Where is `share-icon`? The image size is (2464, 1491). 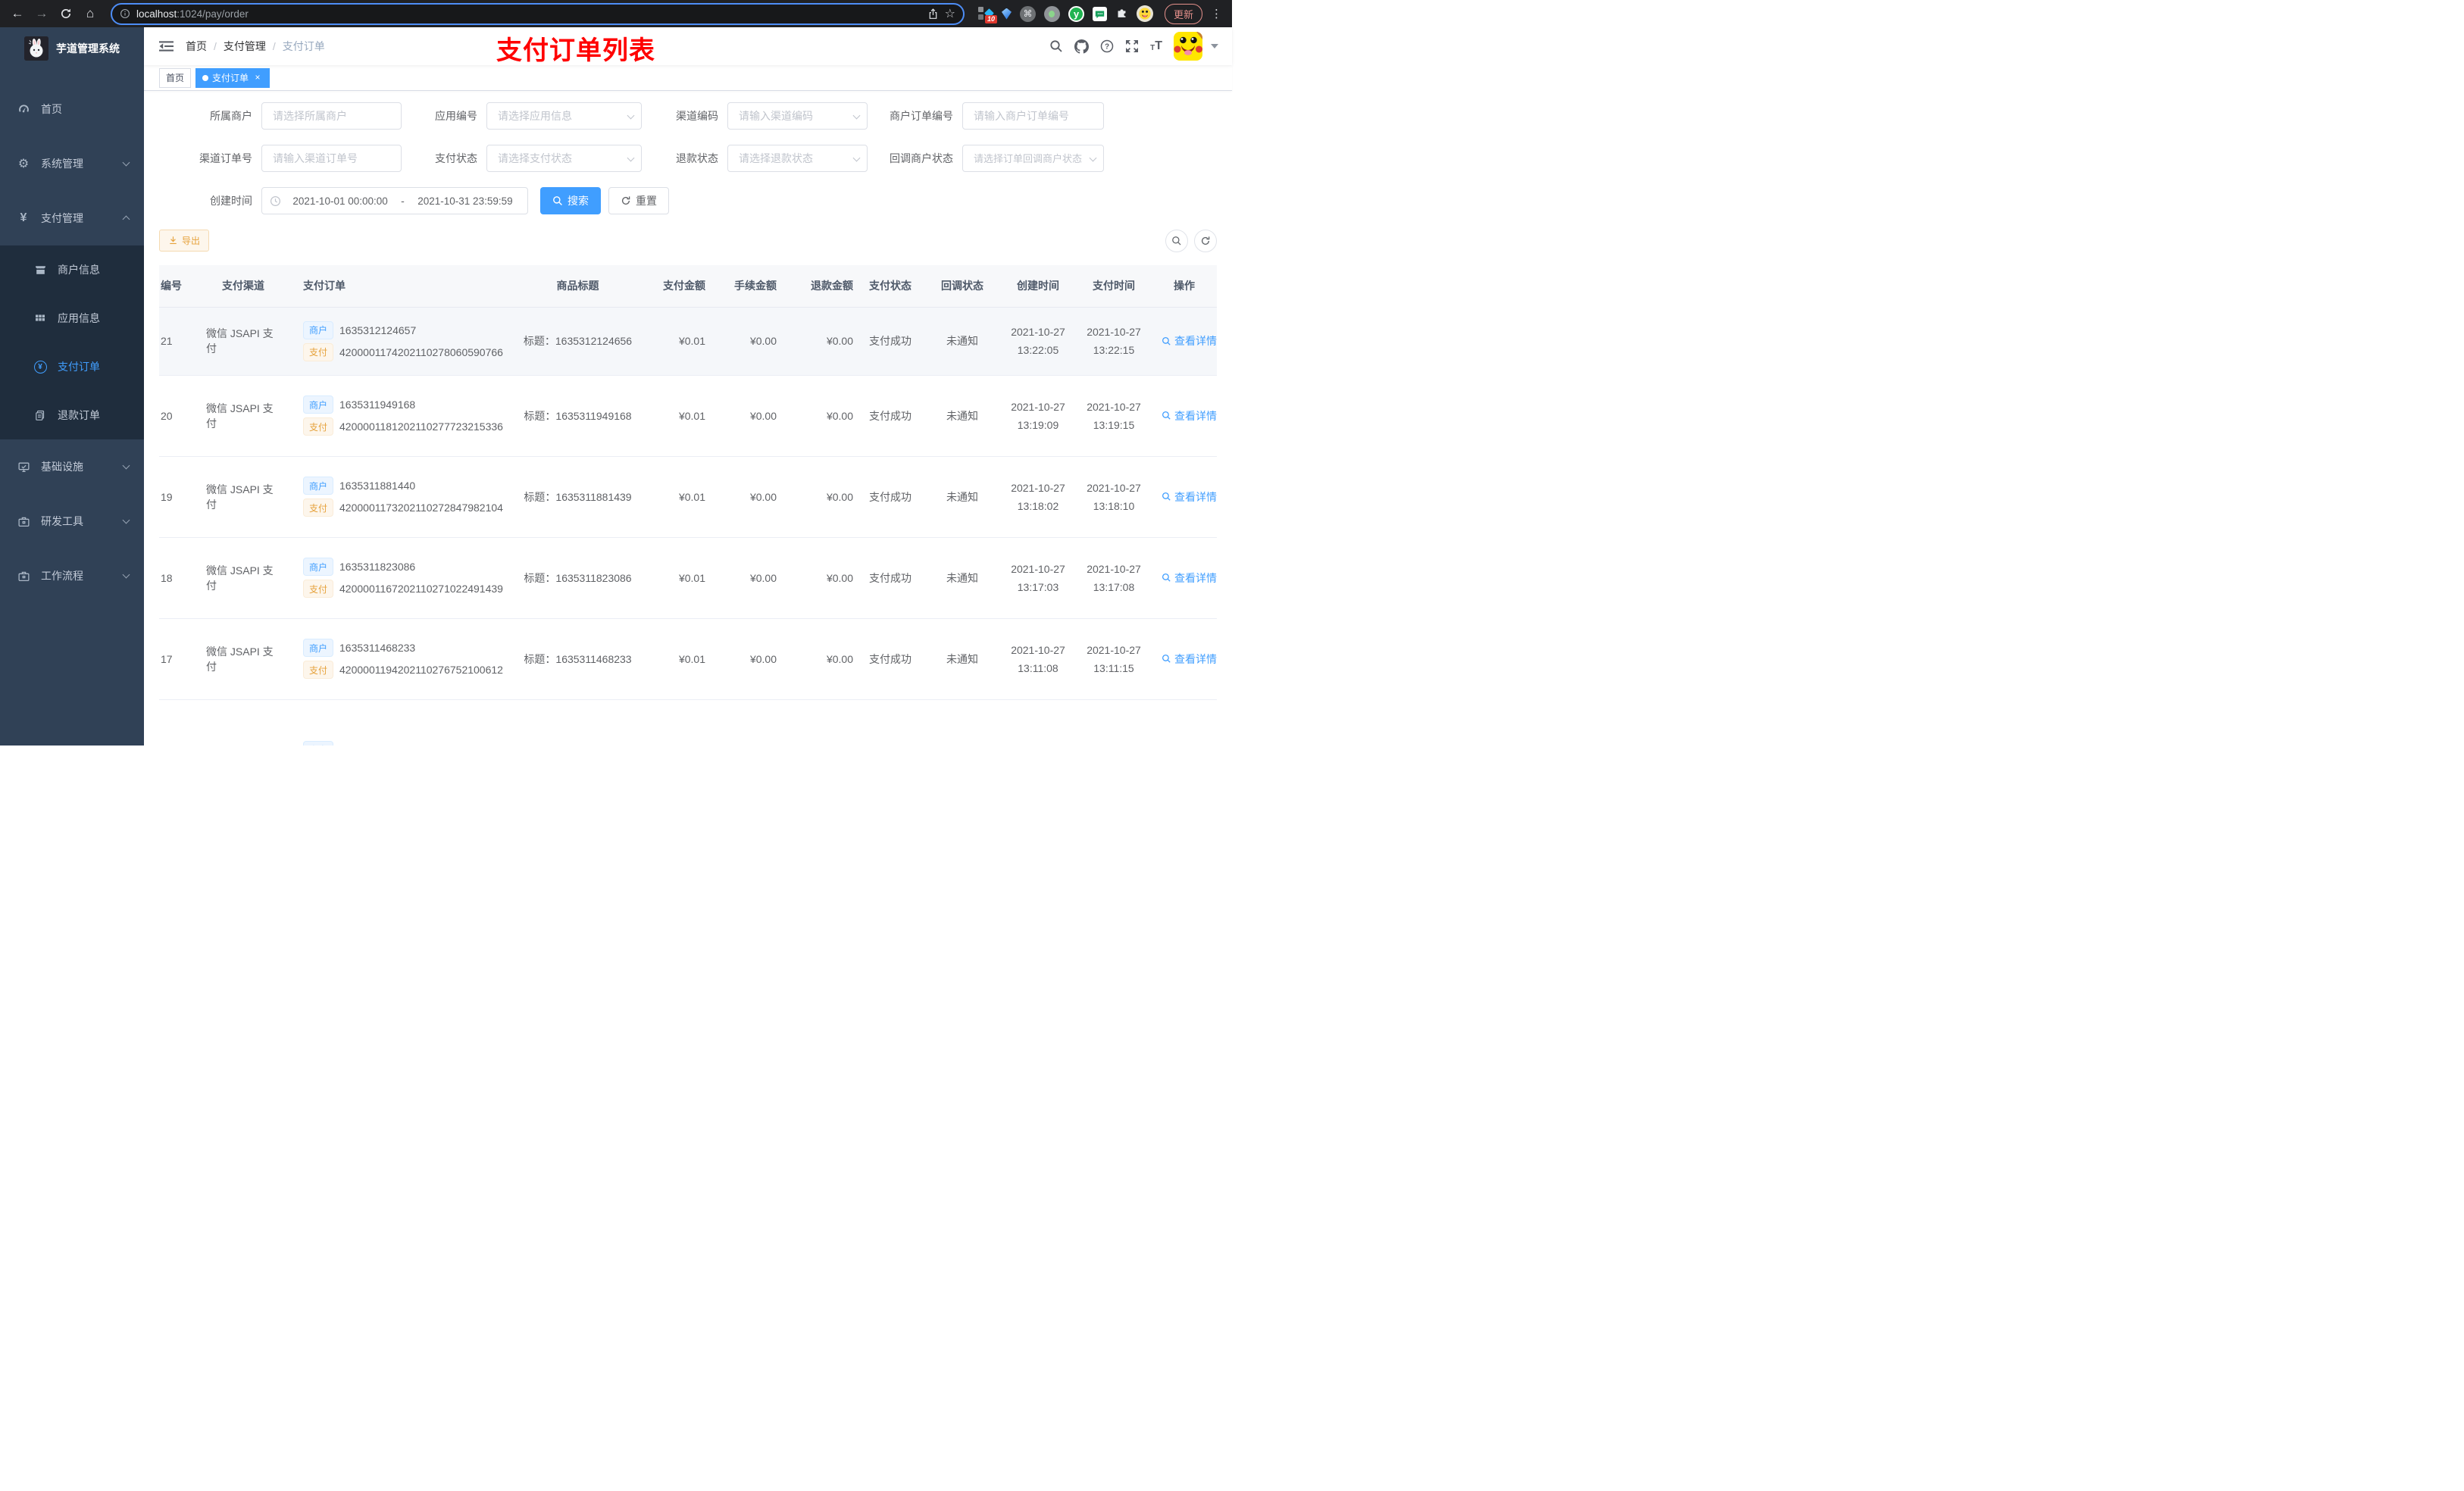 share-icon is located at coordinates (933, 14).